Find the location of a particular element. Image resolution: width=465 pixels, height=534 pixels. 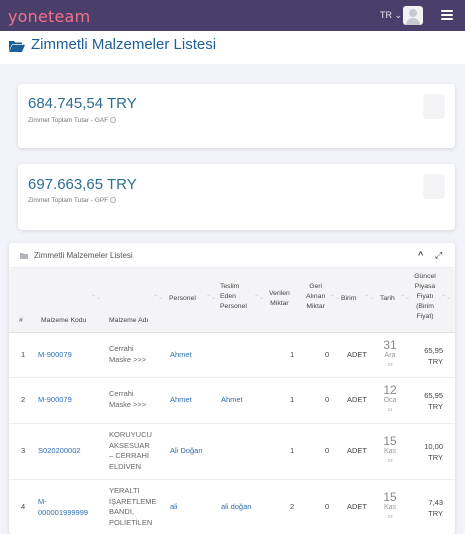

user-avatar-icon is located at coordinates (413, 15).